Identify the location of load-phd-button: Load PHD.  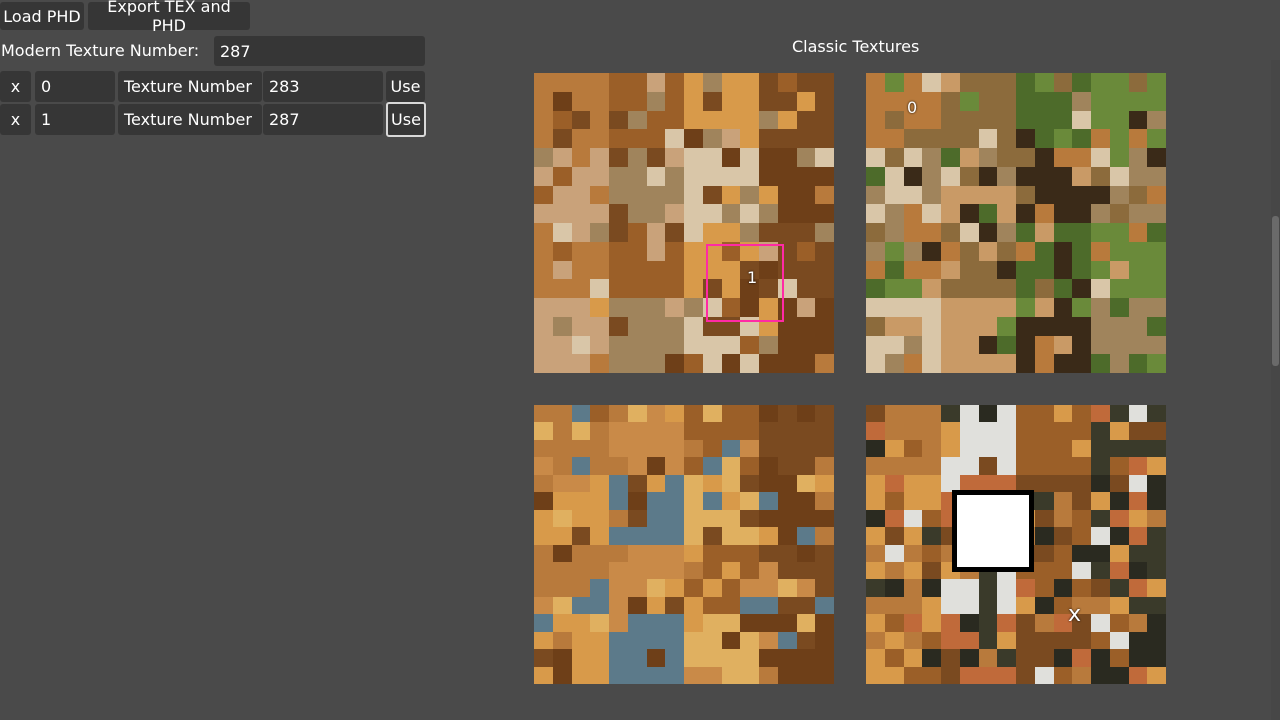
(42, 16).